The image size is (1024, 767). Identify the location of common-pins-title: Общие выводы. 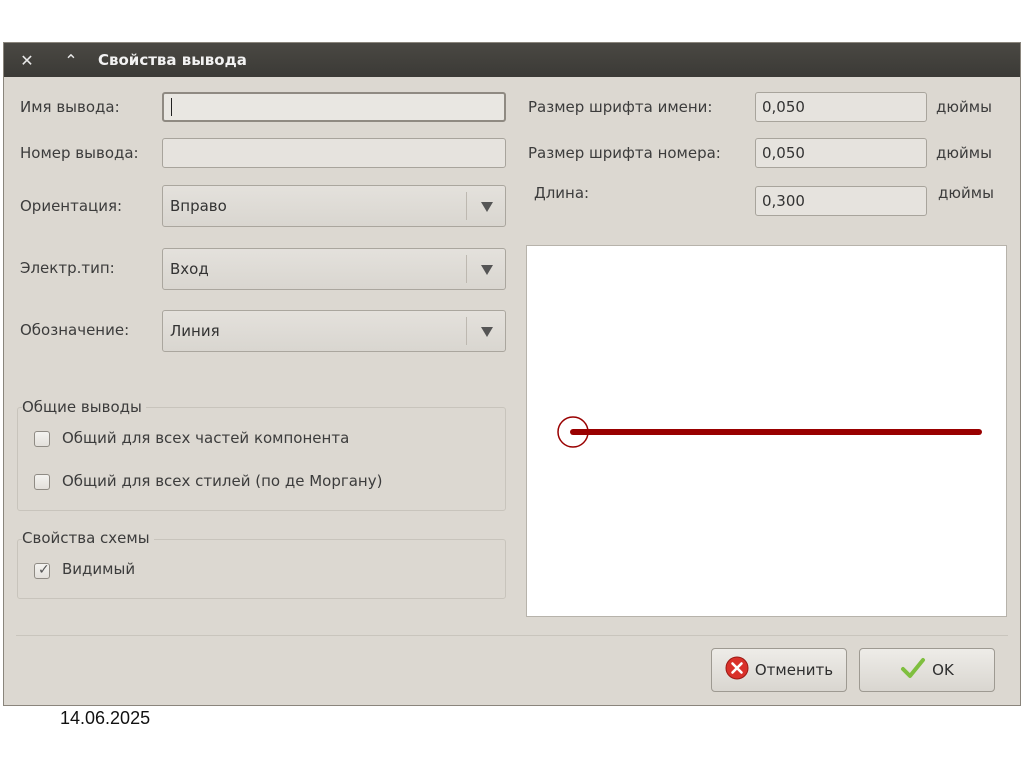
(84, 407).